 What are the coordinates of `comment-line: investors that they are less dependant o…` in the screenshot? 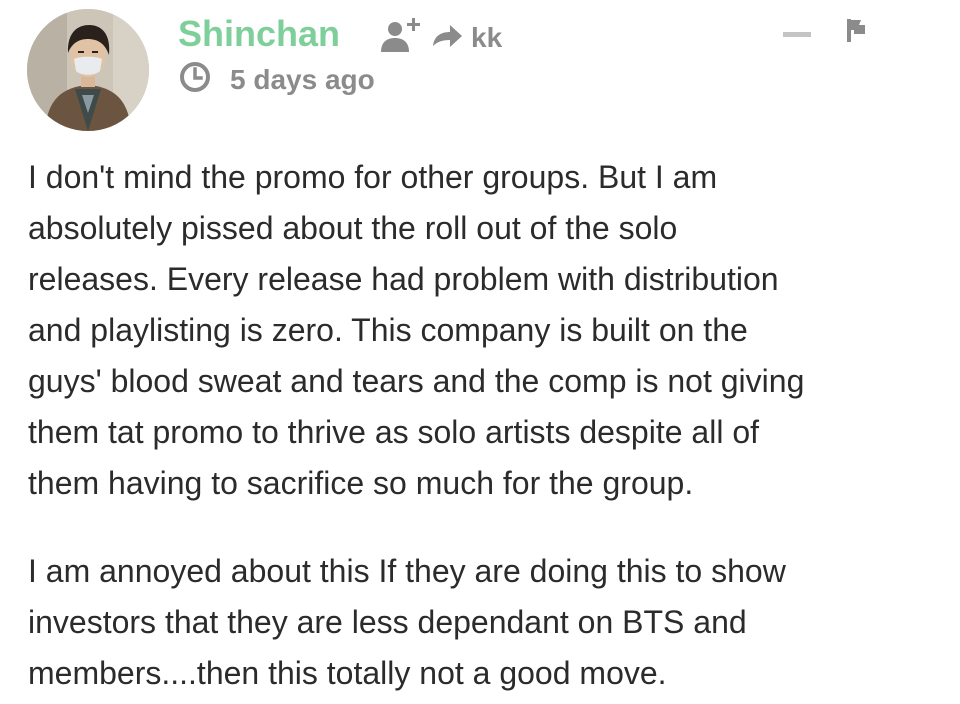 It's located at (387, 622).